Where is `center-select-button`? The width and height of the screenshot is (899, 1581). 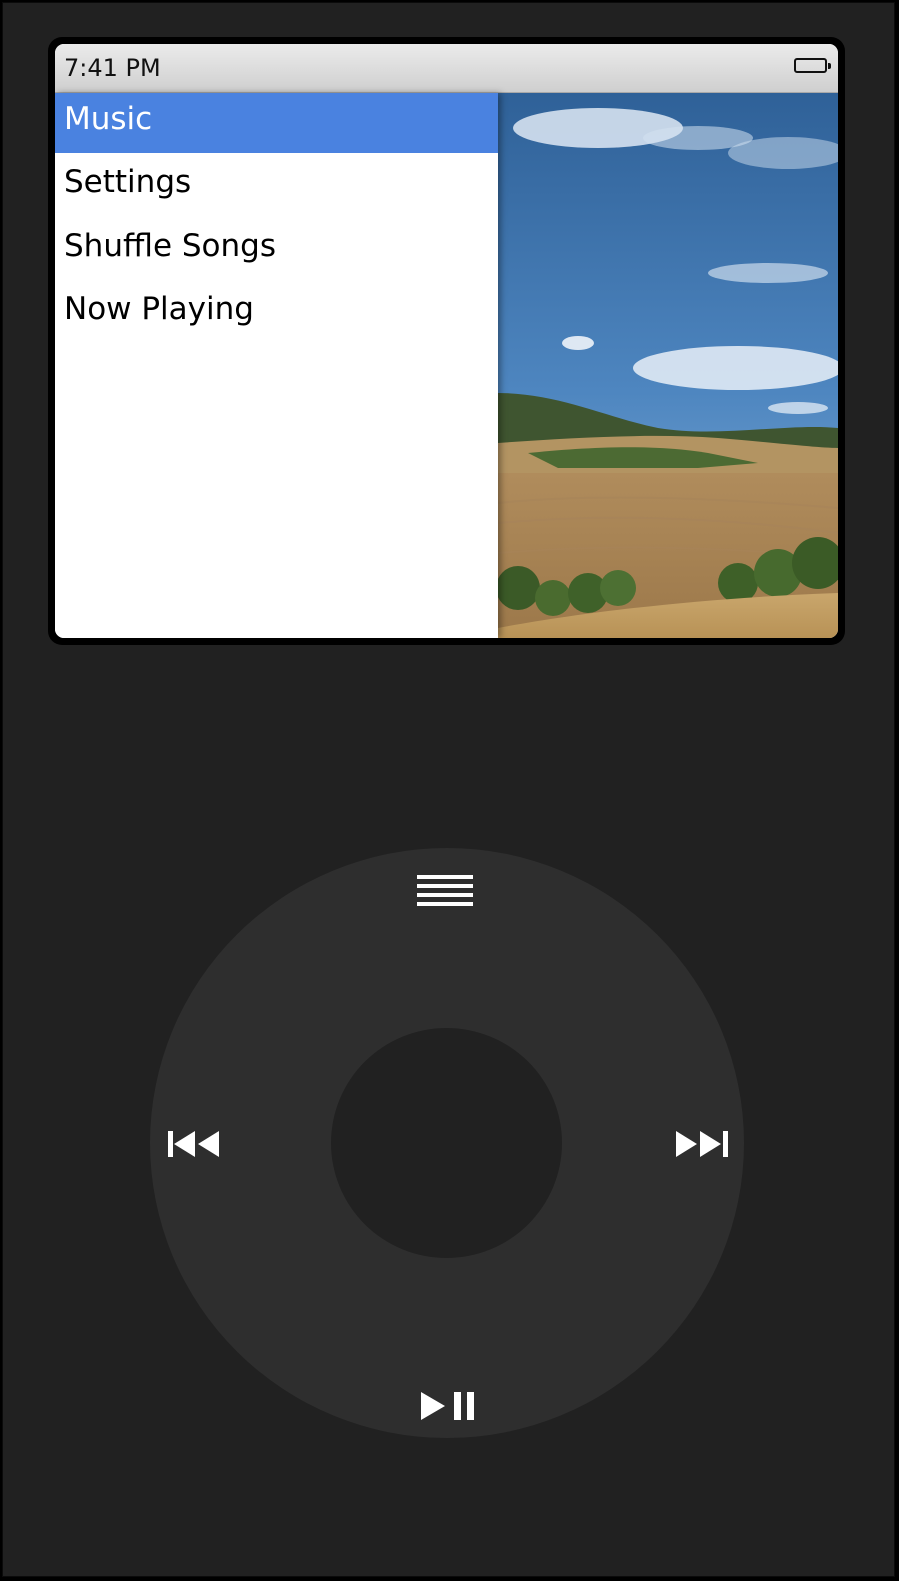
center-select-button is located at coordinates (446, 1143).